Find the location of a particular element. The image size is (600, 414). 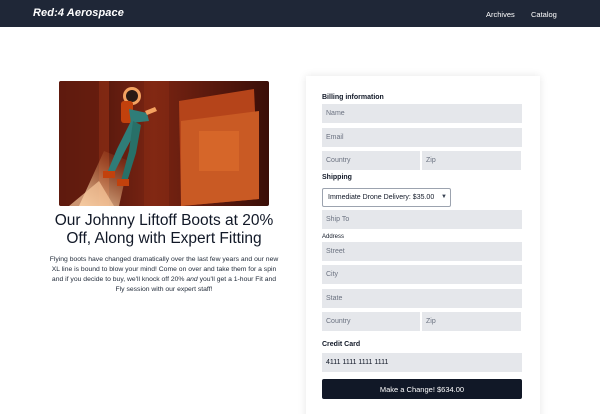

billing-zip-input: Zip is located at coordinates (471, 160).